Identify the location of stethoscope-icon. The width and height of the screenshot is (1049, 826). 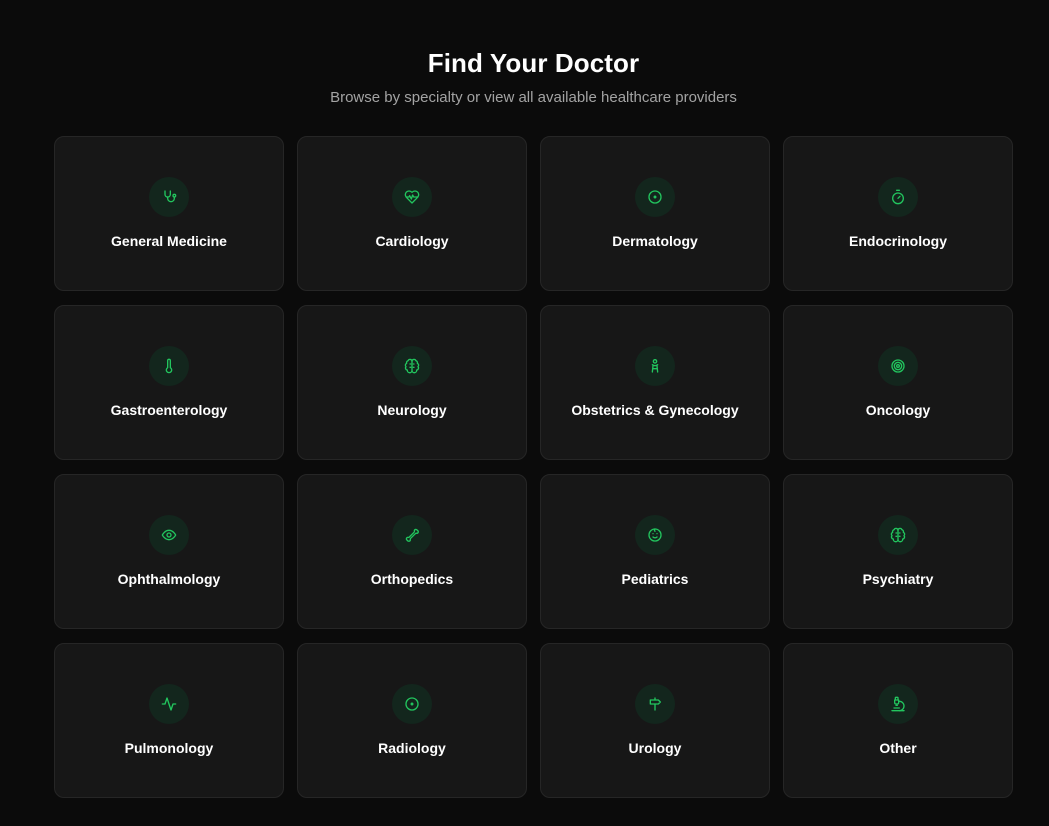
(169, 197).